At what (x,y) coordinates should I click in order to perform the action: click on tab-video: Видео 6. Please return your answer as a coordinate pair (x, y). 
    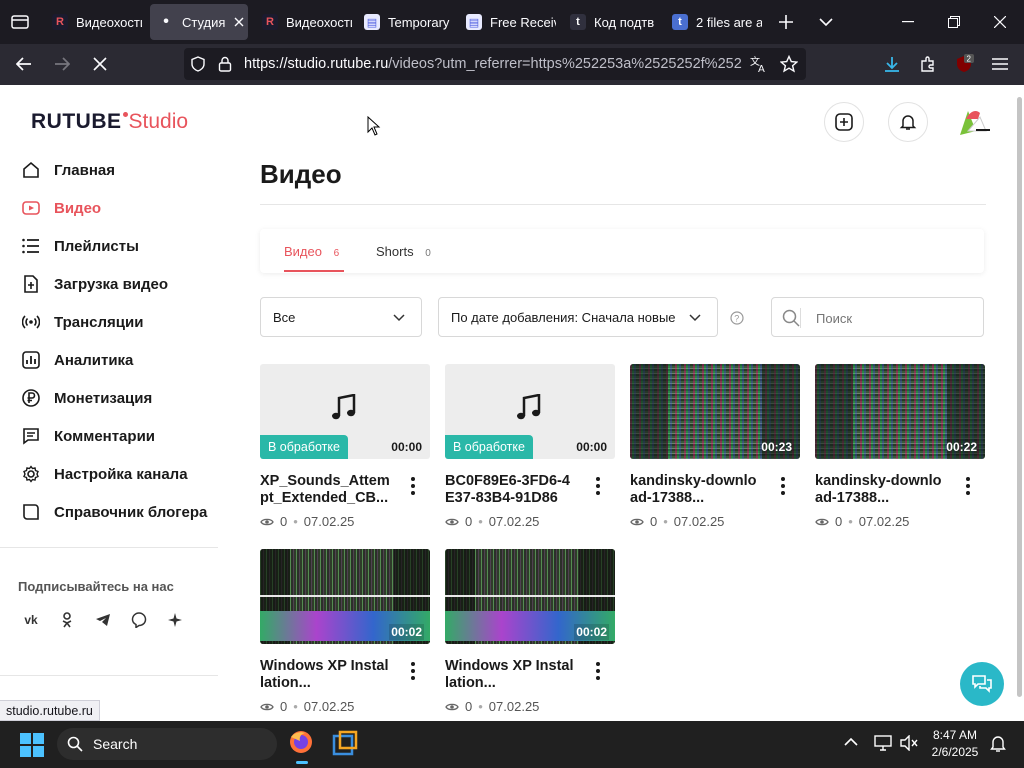
    Looking at the image, I should click on (311, 251).